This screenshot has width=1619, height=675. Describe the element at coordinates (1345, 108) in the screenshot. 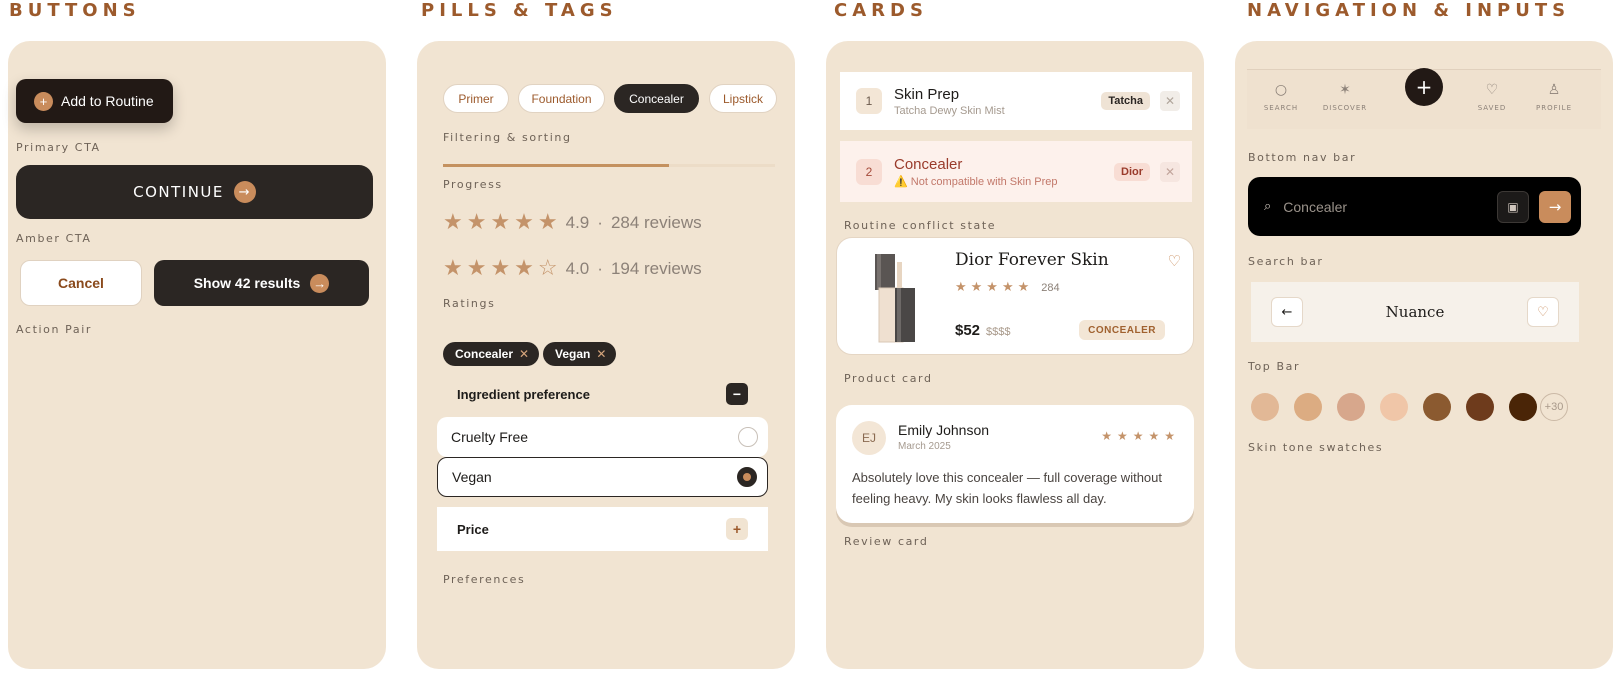

I see `nav-label: DISCOVER` at that location.